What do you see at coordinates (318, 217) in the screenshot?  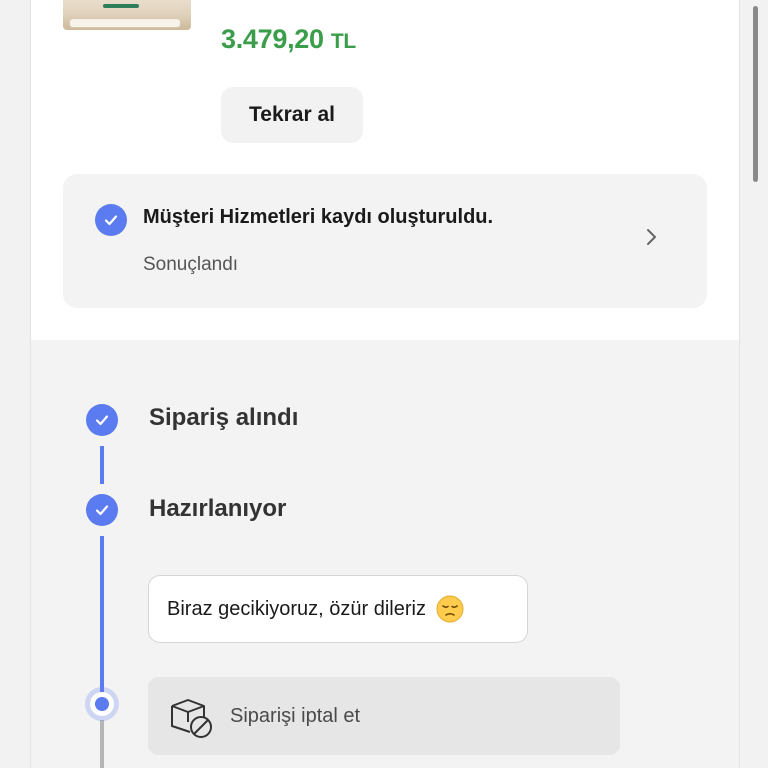 I see `service-record-title: Müşteri Hizmetleri kaydı oluşturuldu.` at bounding box center [318, 217].